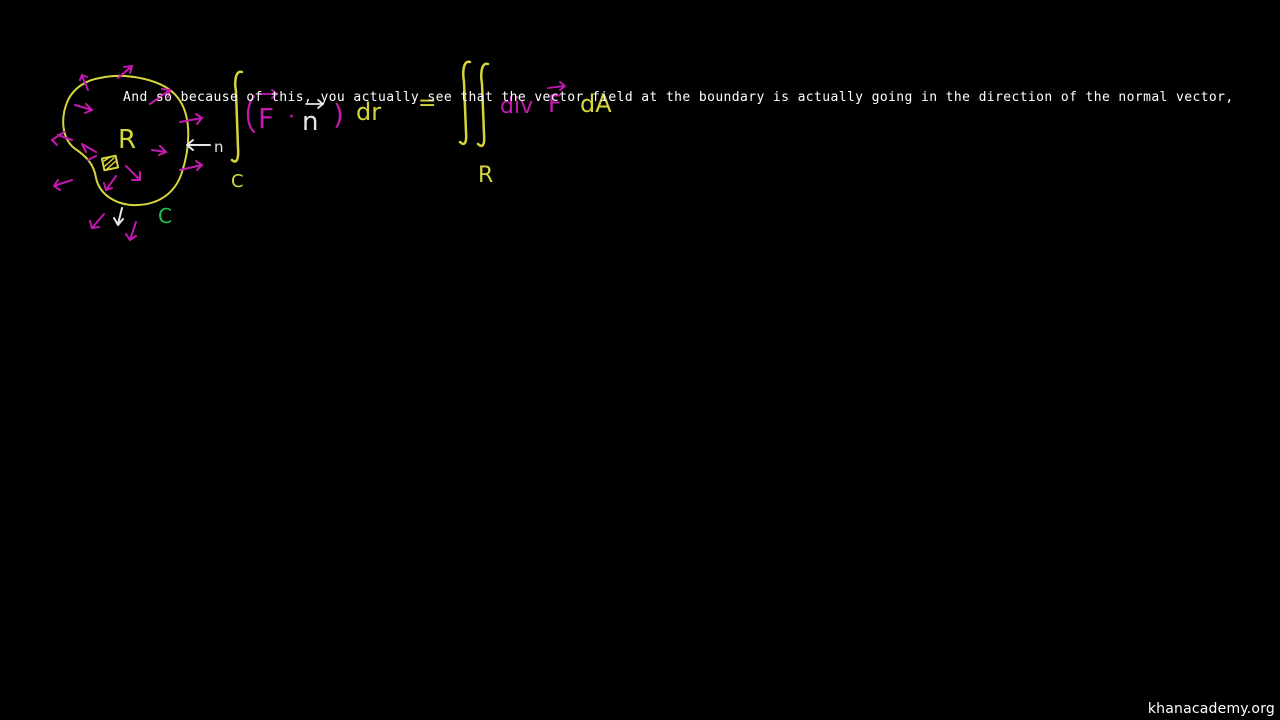 The height and width of the screenshot is (720, 1280). What do you see at coordinates (535, 124) in the screenshot?
I see `double-integral-expression: R div F dA` at bounding box center [535, 124].